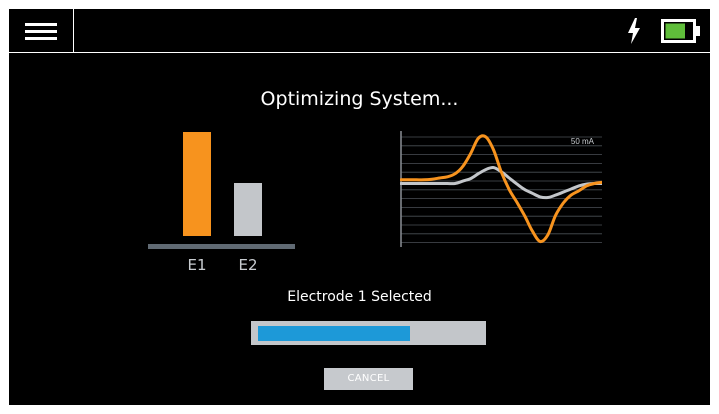 The image size is (719, 414). Describe the element at coordinates (41, 24) in the screenshot. I see `hamburger-menu-icon` at that location.